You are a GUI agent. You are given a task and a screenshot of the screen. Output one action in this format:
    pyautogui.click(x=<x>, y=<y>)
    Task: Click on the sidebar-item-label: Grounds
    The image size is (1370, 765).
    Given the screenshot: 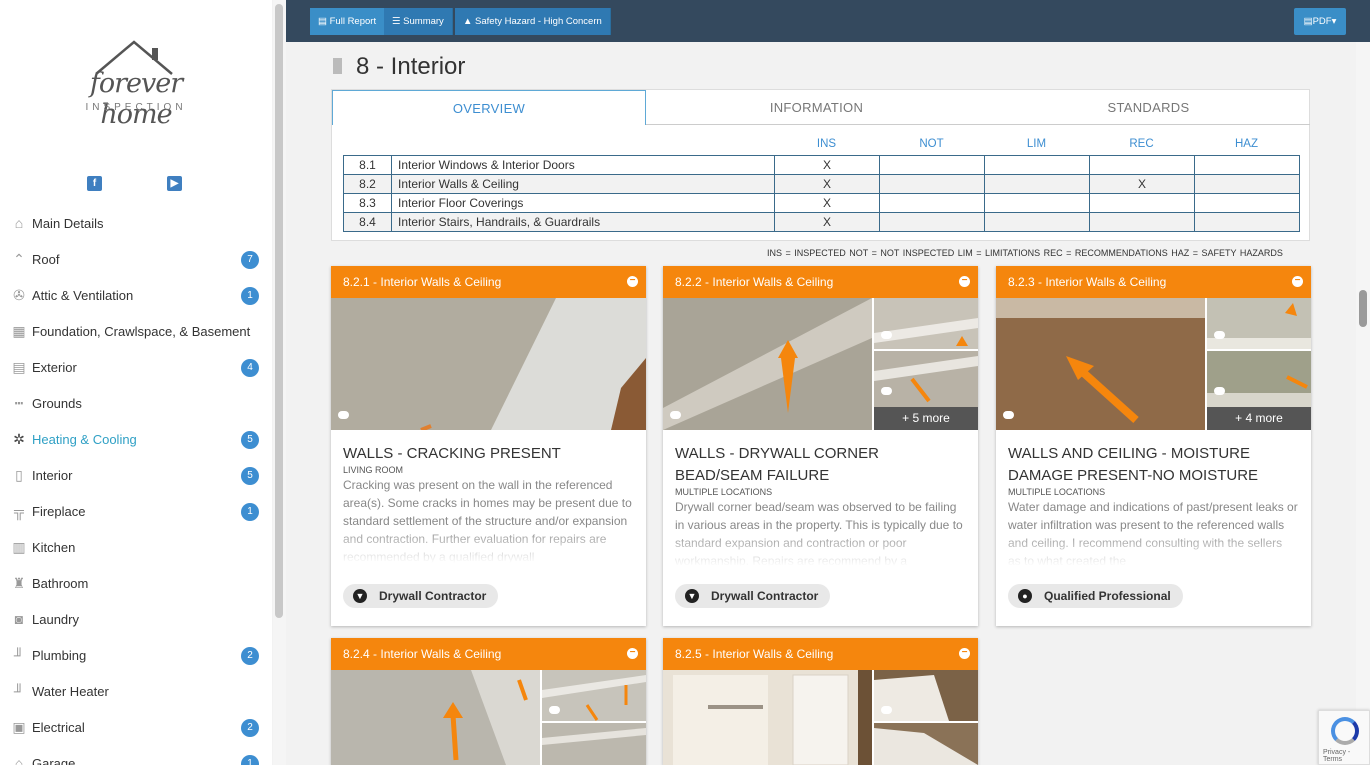 What is the action you would take?
    pyautogui.click(x=57, y=403)
    